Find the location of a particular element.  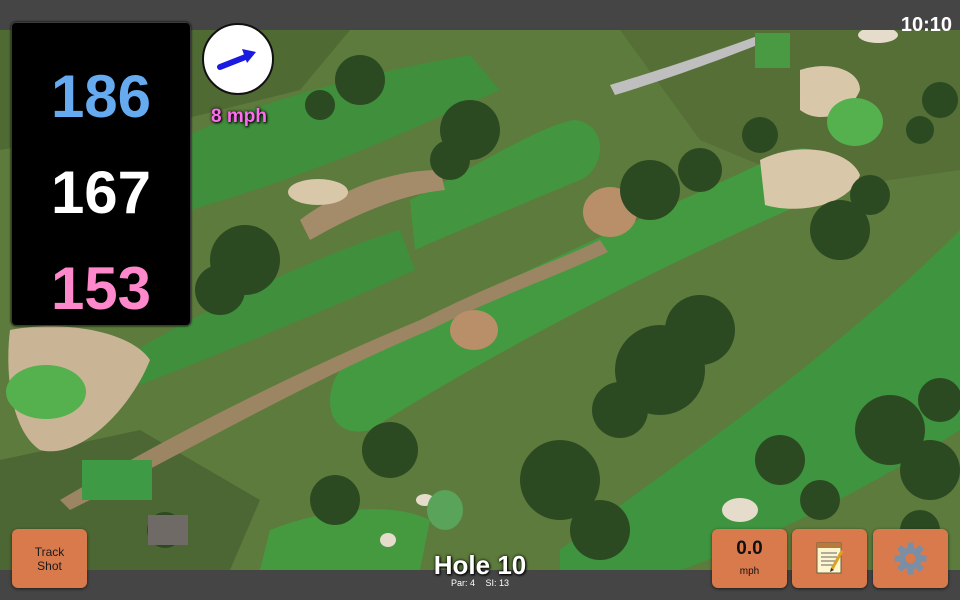

hole-details: Par: 4 SI: 13 is located at coordinates (480, 583).